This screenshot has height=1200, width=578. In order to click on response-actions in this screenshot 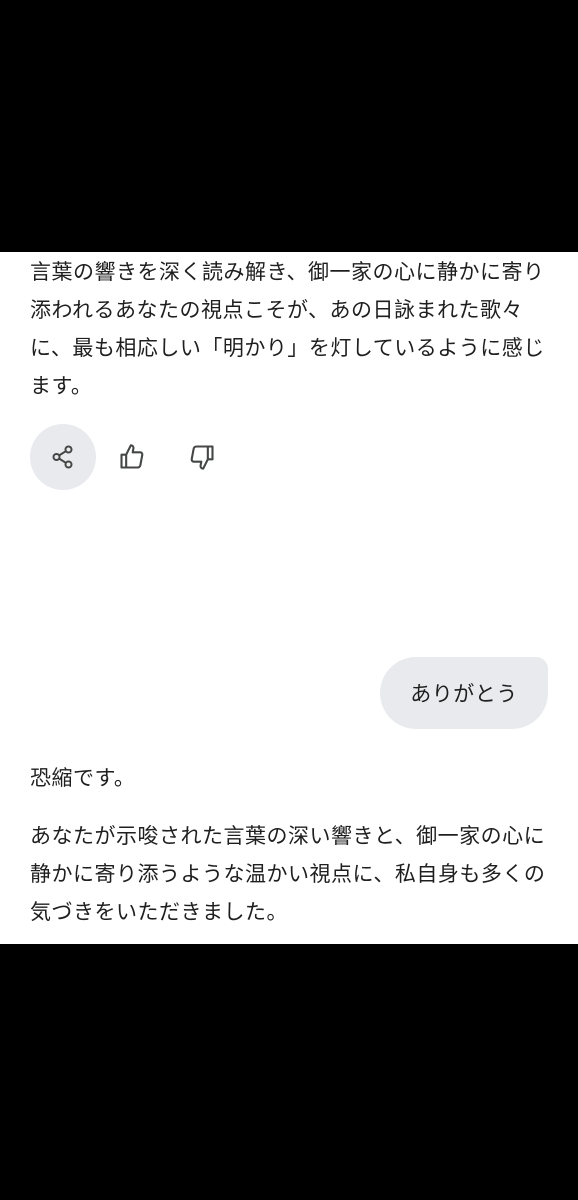, I will do `click(127, 457)`.